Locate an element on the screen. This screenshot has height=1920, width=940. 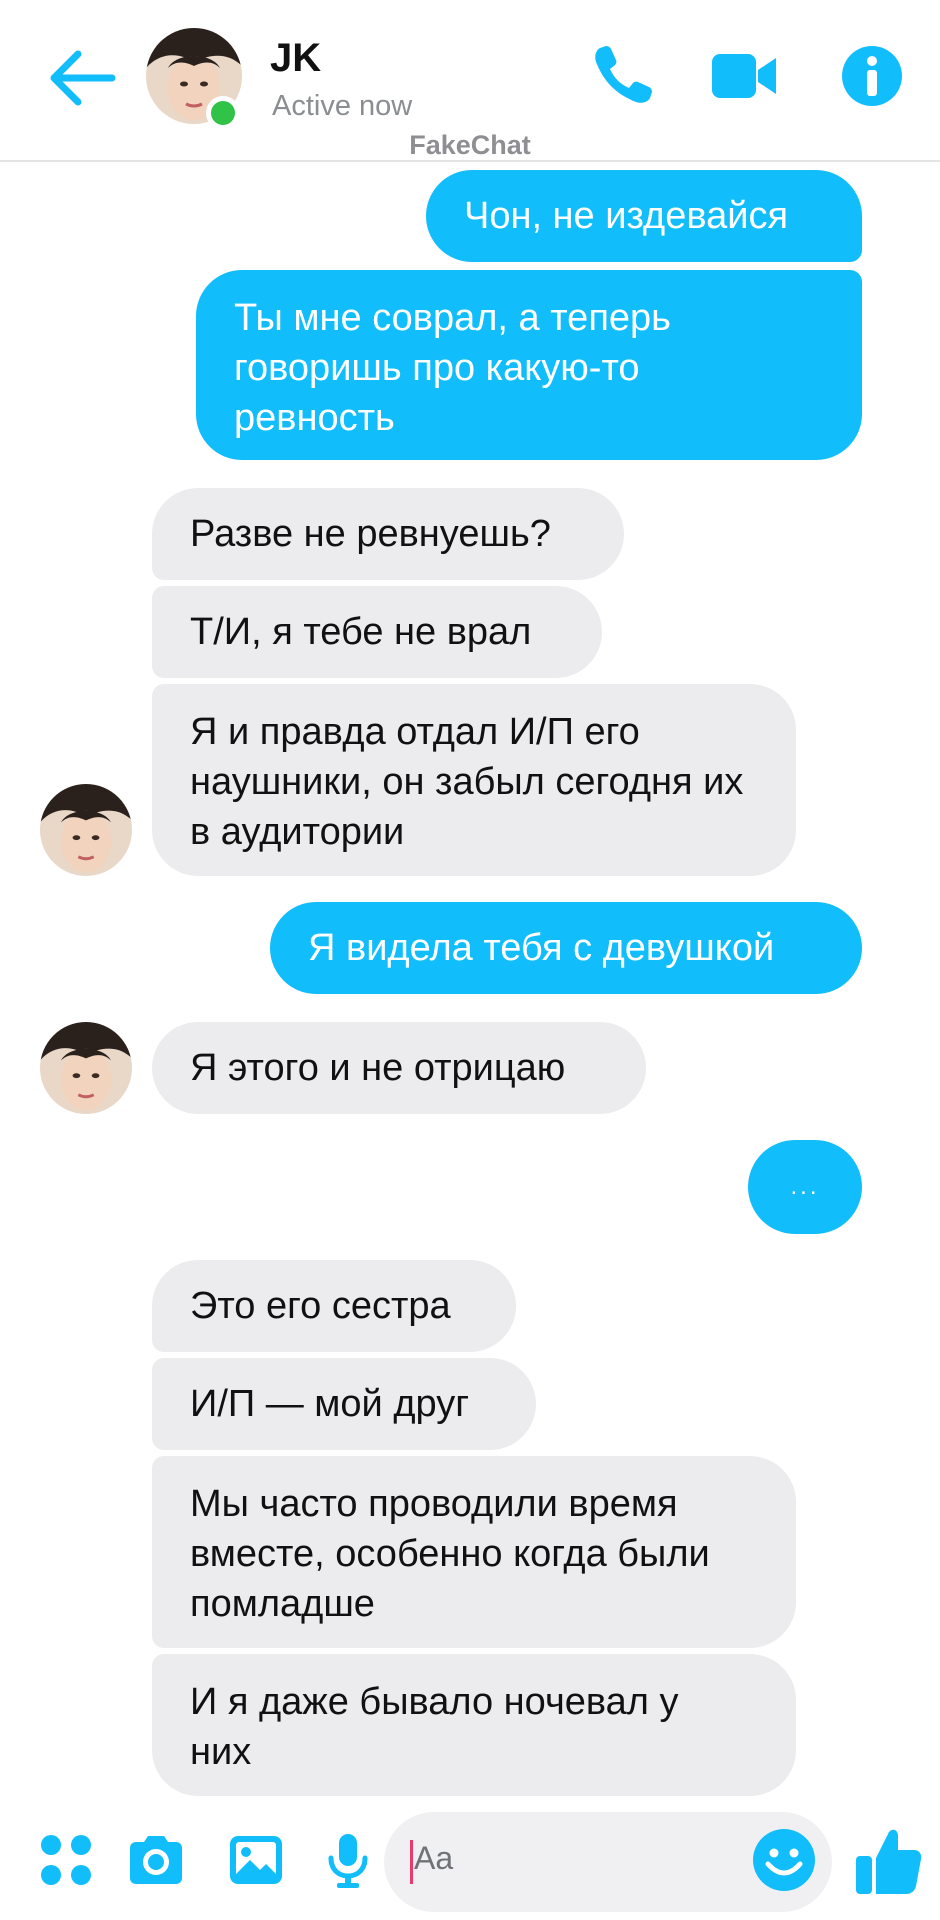
message-bubble-outgoing: Я видела тебя с девушкой is located at coordinates (566, 948).